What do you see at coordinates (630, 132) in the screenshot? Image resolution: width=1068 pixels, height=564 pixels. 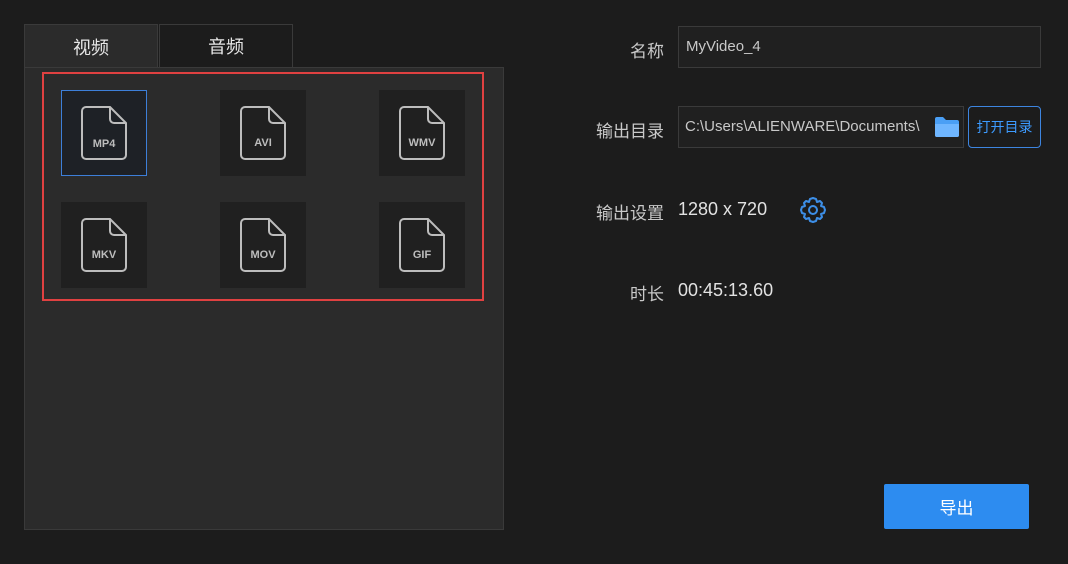 I see `output-dir-label: 输出目录` at bounding box center [630, 132].